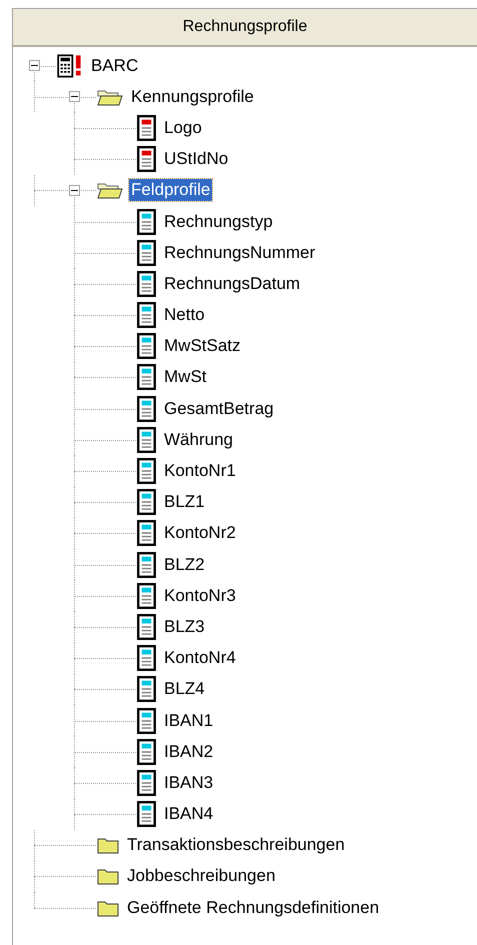  Describe the element at coordinates (184, 502) in the screenshot. I see `tree-item: BLZ1` at that location.